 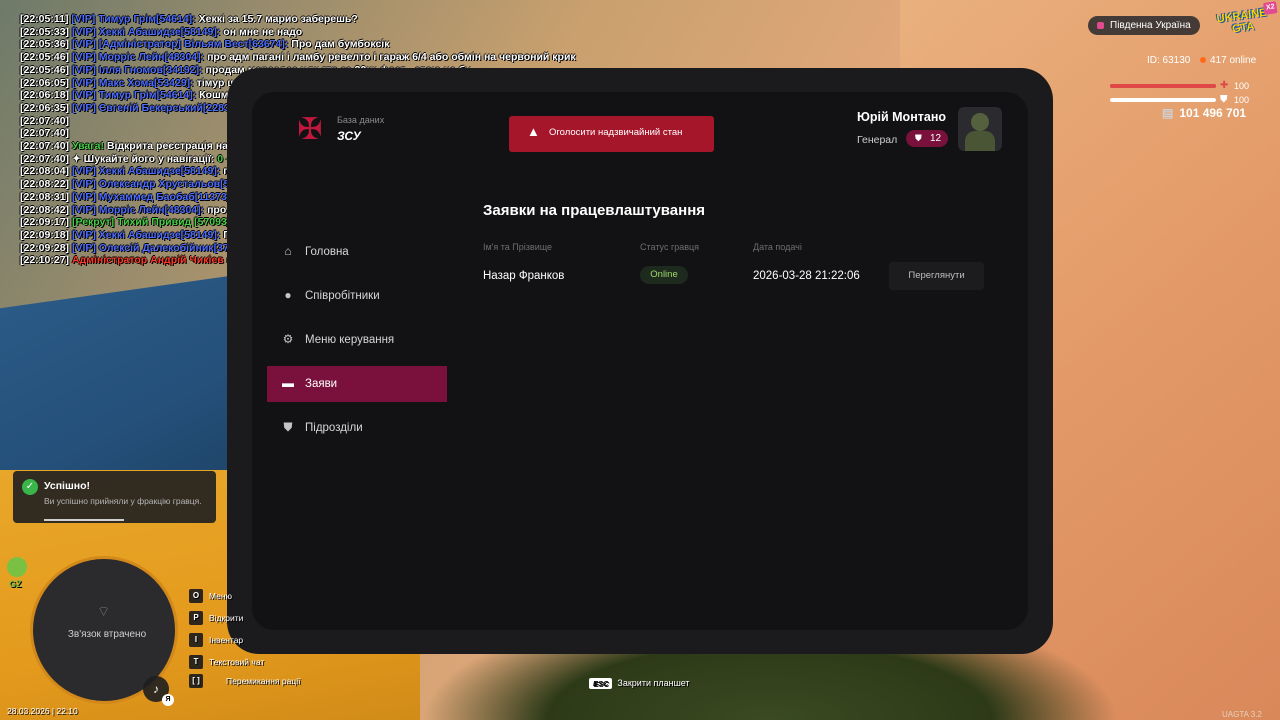 What do you see at coordinates (1150, 25) in the screenshot?
I see `server-name: Південна Україна` at bounding box center [1150, 25].